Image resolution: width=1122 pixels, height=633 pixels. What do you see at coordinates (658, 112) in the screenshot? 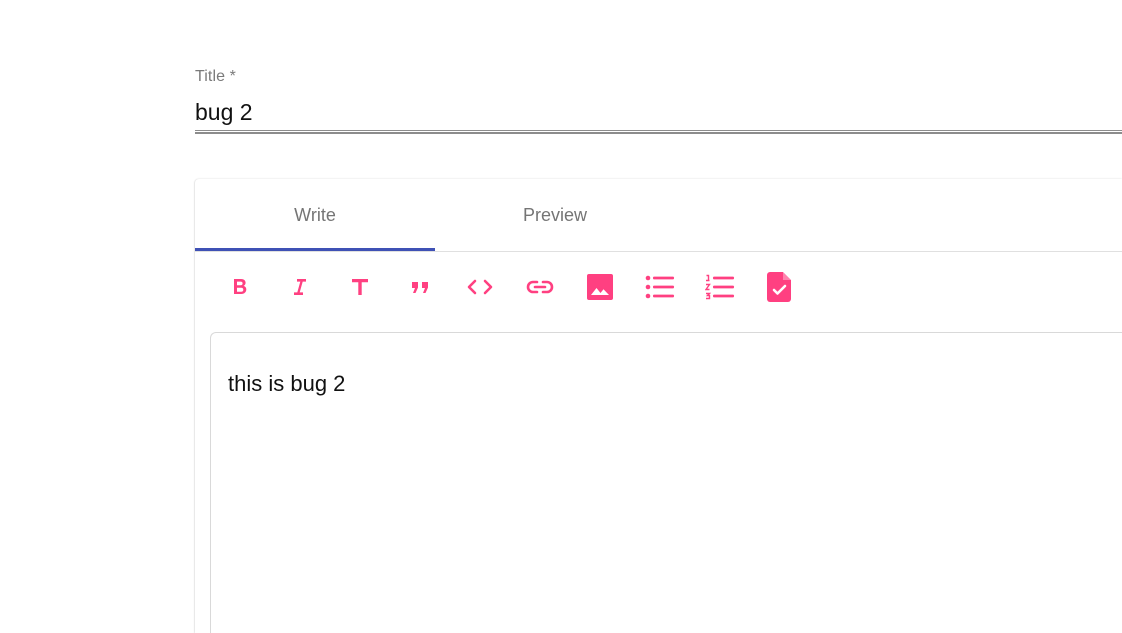
I see `title-input` at bounding box center [658, 112].